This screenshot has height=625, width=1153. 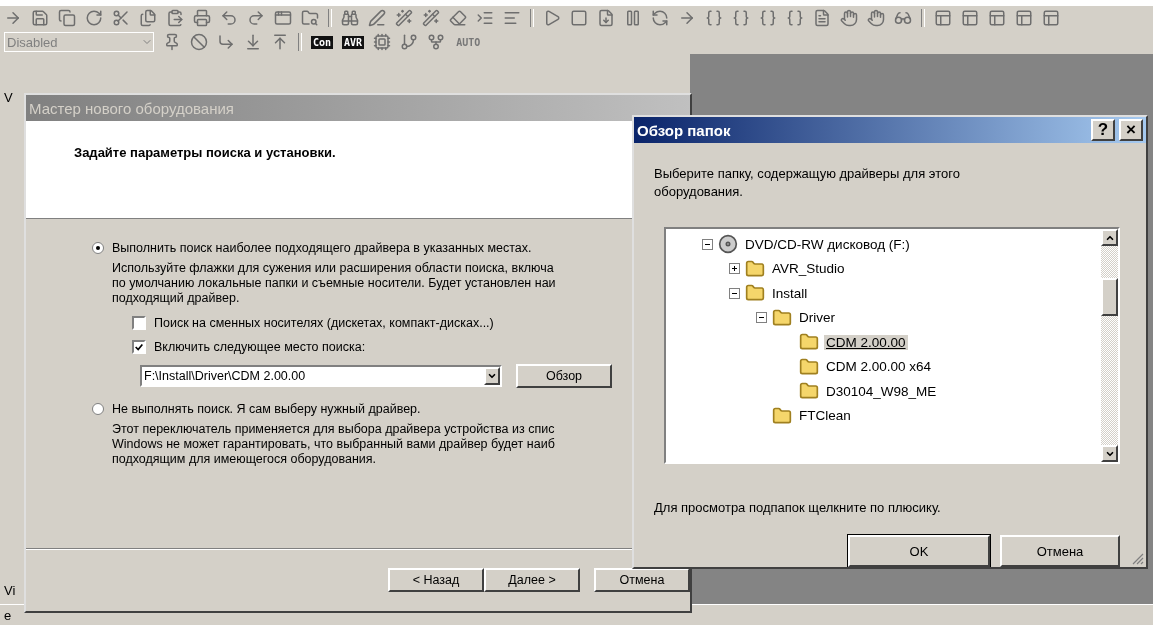 I want to click on caret-icon, so click(x=492, y=376).